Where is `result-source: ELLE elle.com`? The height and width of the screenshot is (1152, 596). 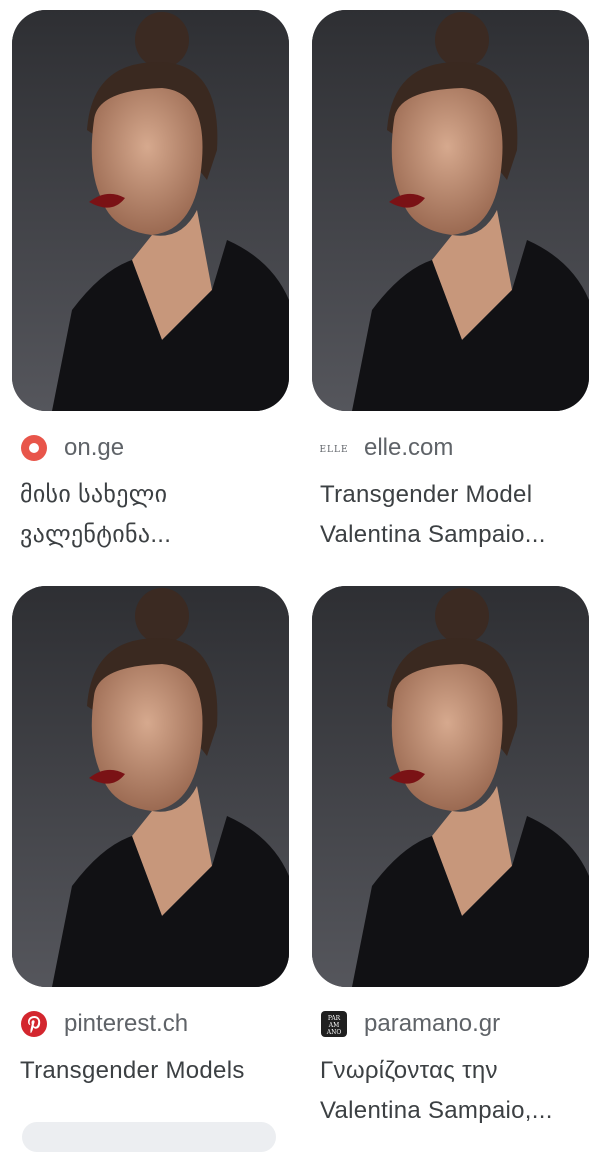
result-source: ELLE elle.com is located at coordinates (450, 448).